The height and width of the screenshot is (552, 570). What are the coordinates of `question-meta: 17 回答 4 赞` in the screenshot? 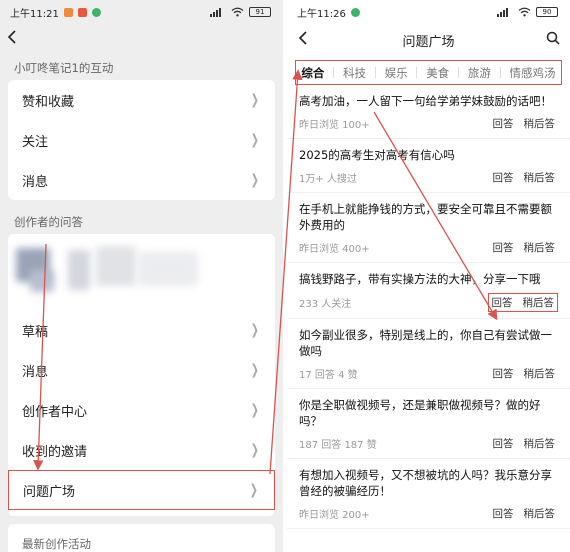 It's located at (328, 375).